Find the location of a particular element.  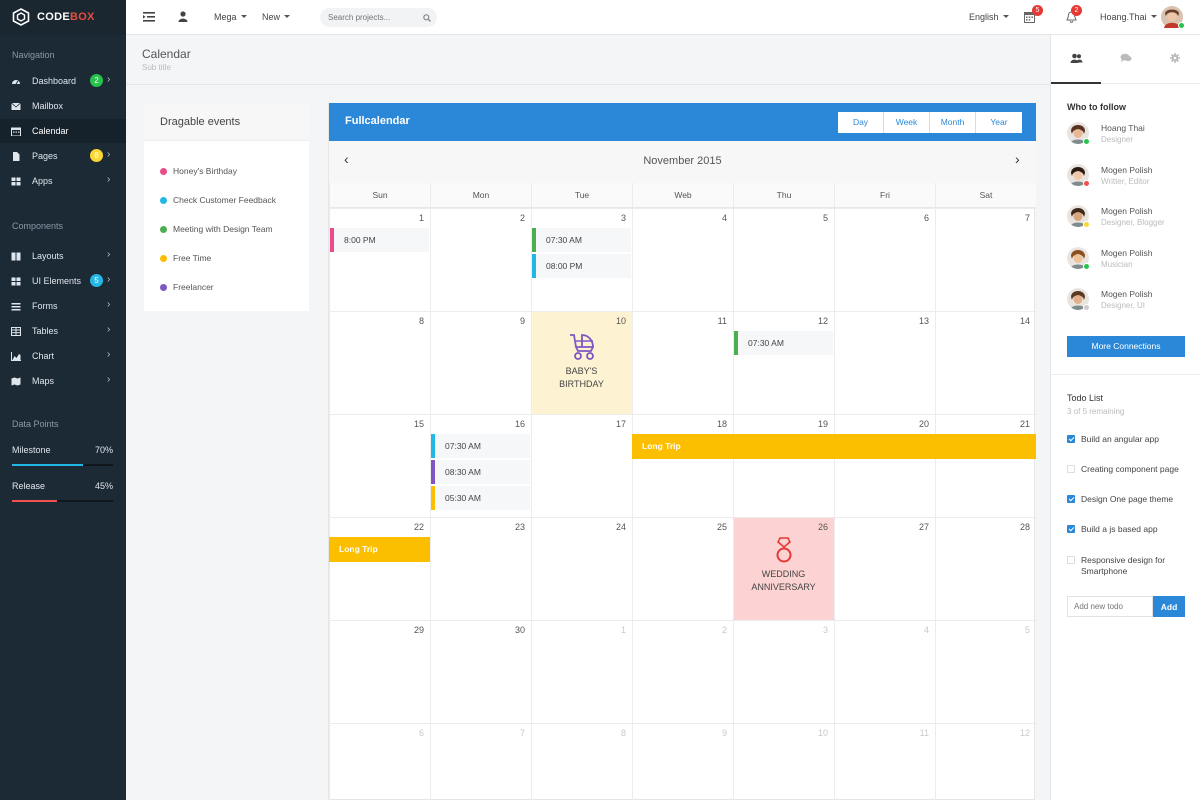

sidebar-item-label: Tables is located at coordinates (45, 331).